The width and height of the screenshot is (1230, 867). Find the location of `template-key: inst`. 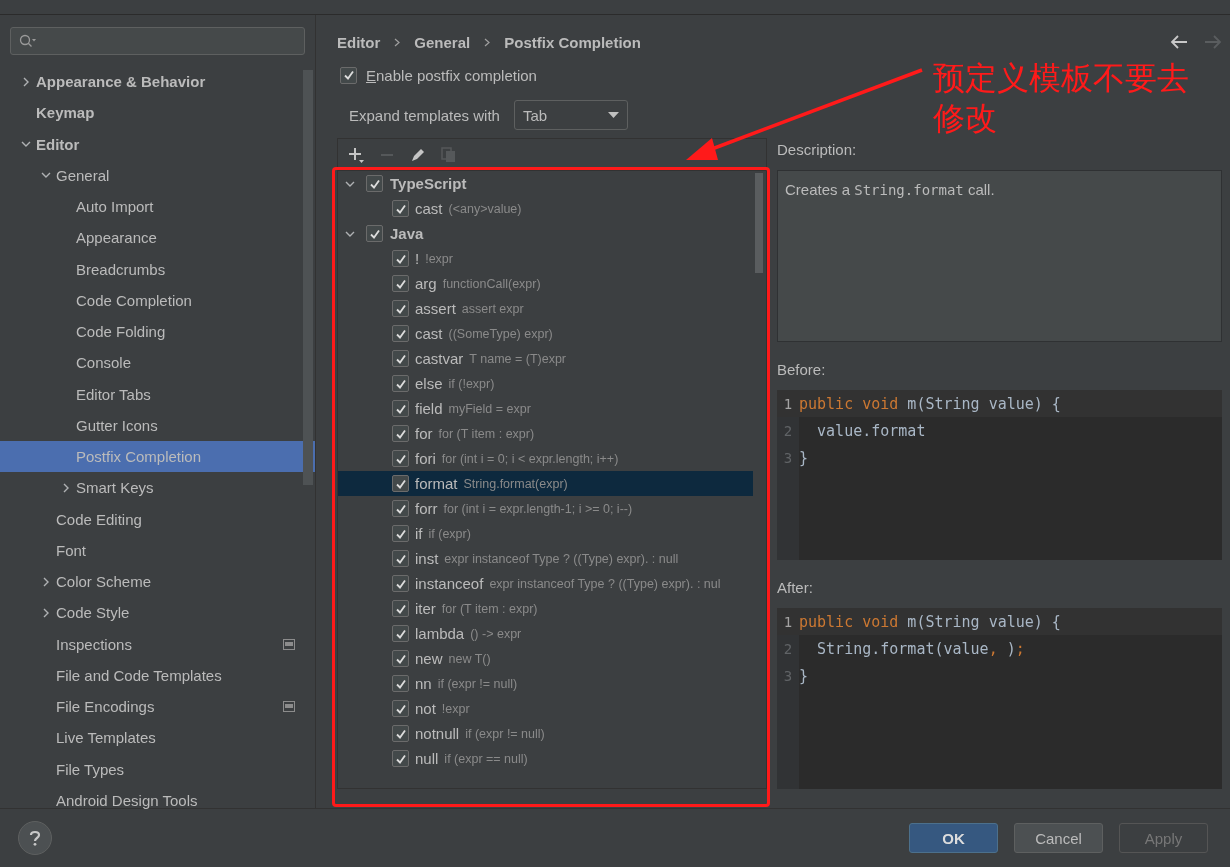

template-key: inst is located at coordinates (427, 558).